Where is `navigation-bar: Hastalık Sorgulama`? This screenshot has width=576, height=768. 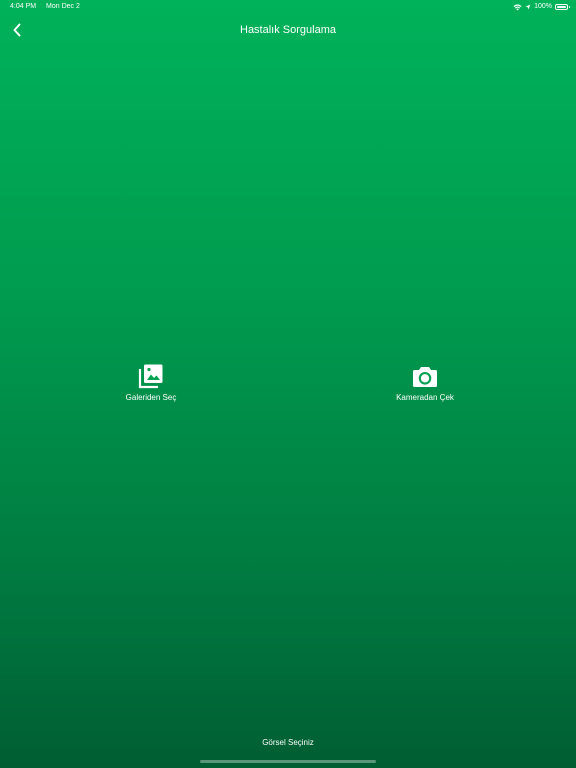
navigation-bar: Hastalık Sorgulama is located at coordinates (288, 30).